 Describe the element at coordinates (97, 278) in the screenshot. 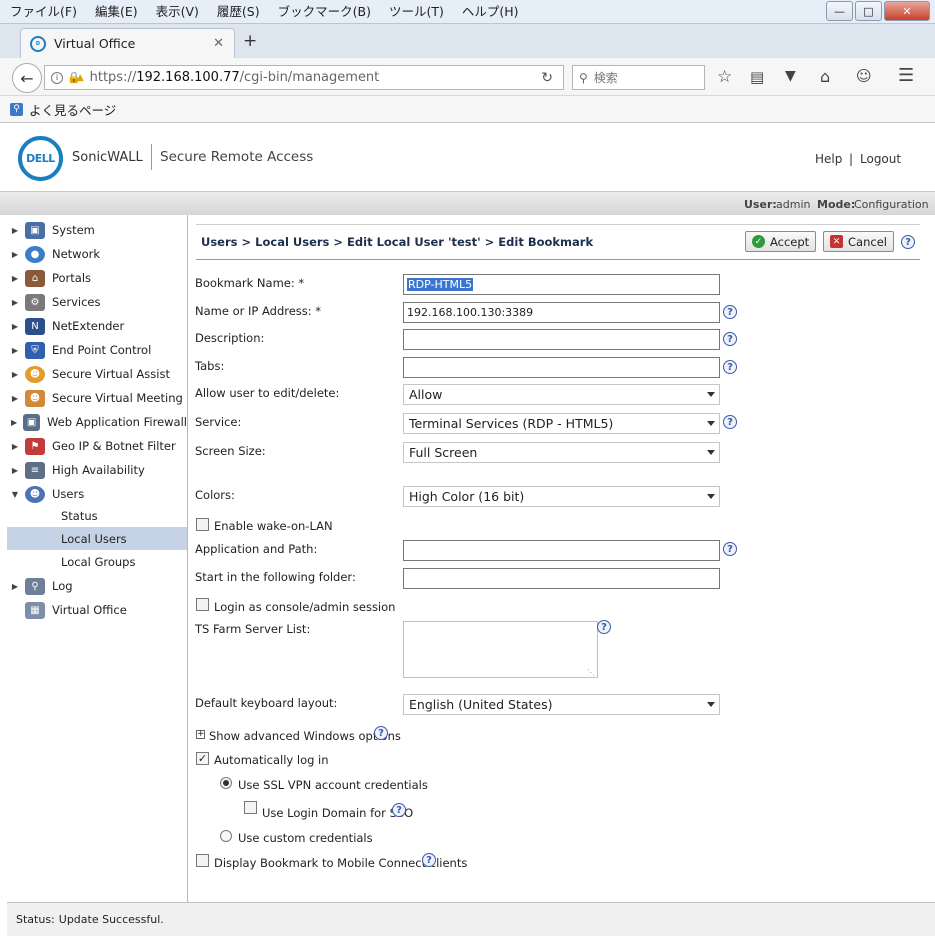

I see `sidebar-item-portals: ▶ ⌂ Portals` at that location.